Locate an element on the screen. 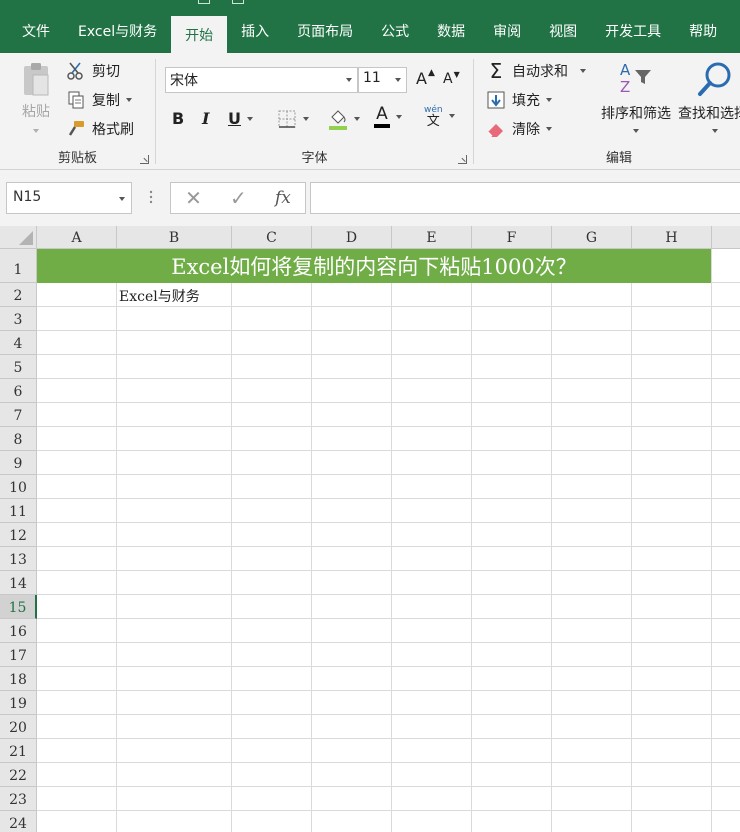  row-header-24: 24 is located at coordinates (18, 821).